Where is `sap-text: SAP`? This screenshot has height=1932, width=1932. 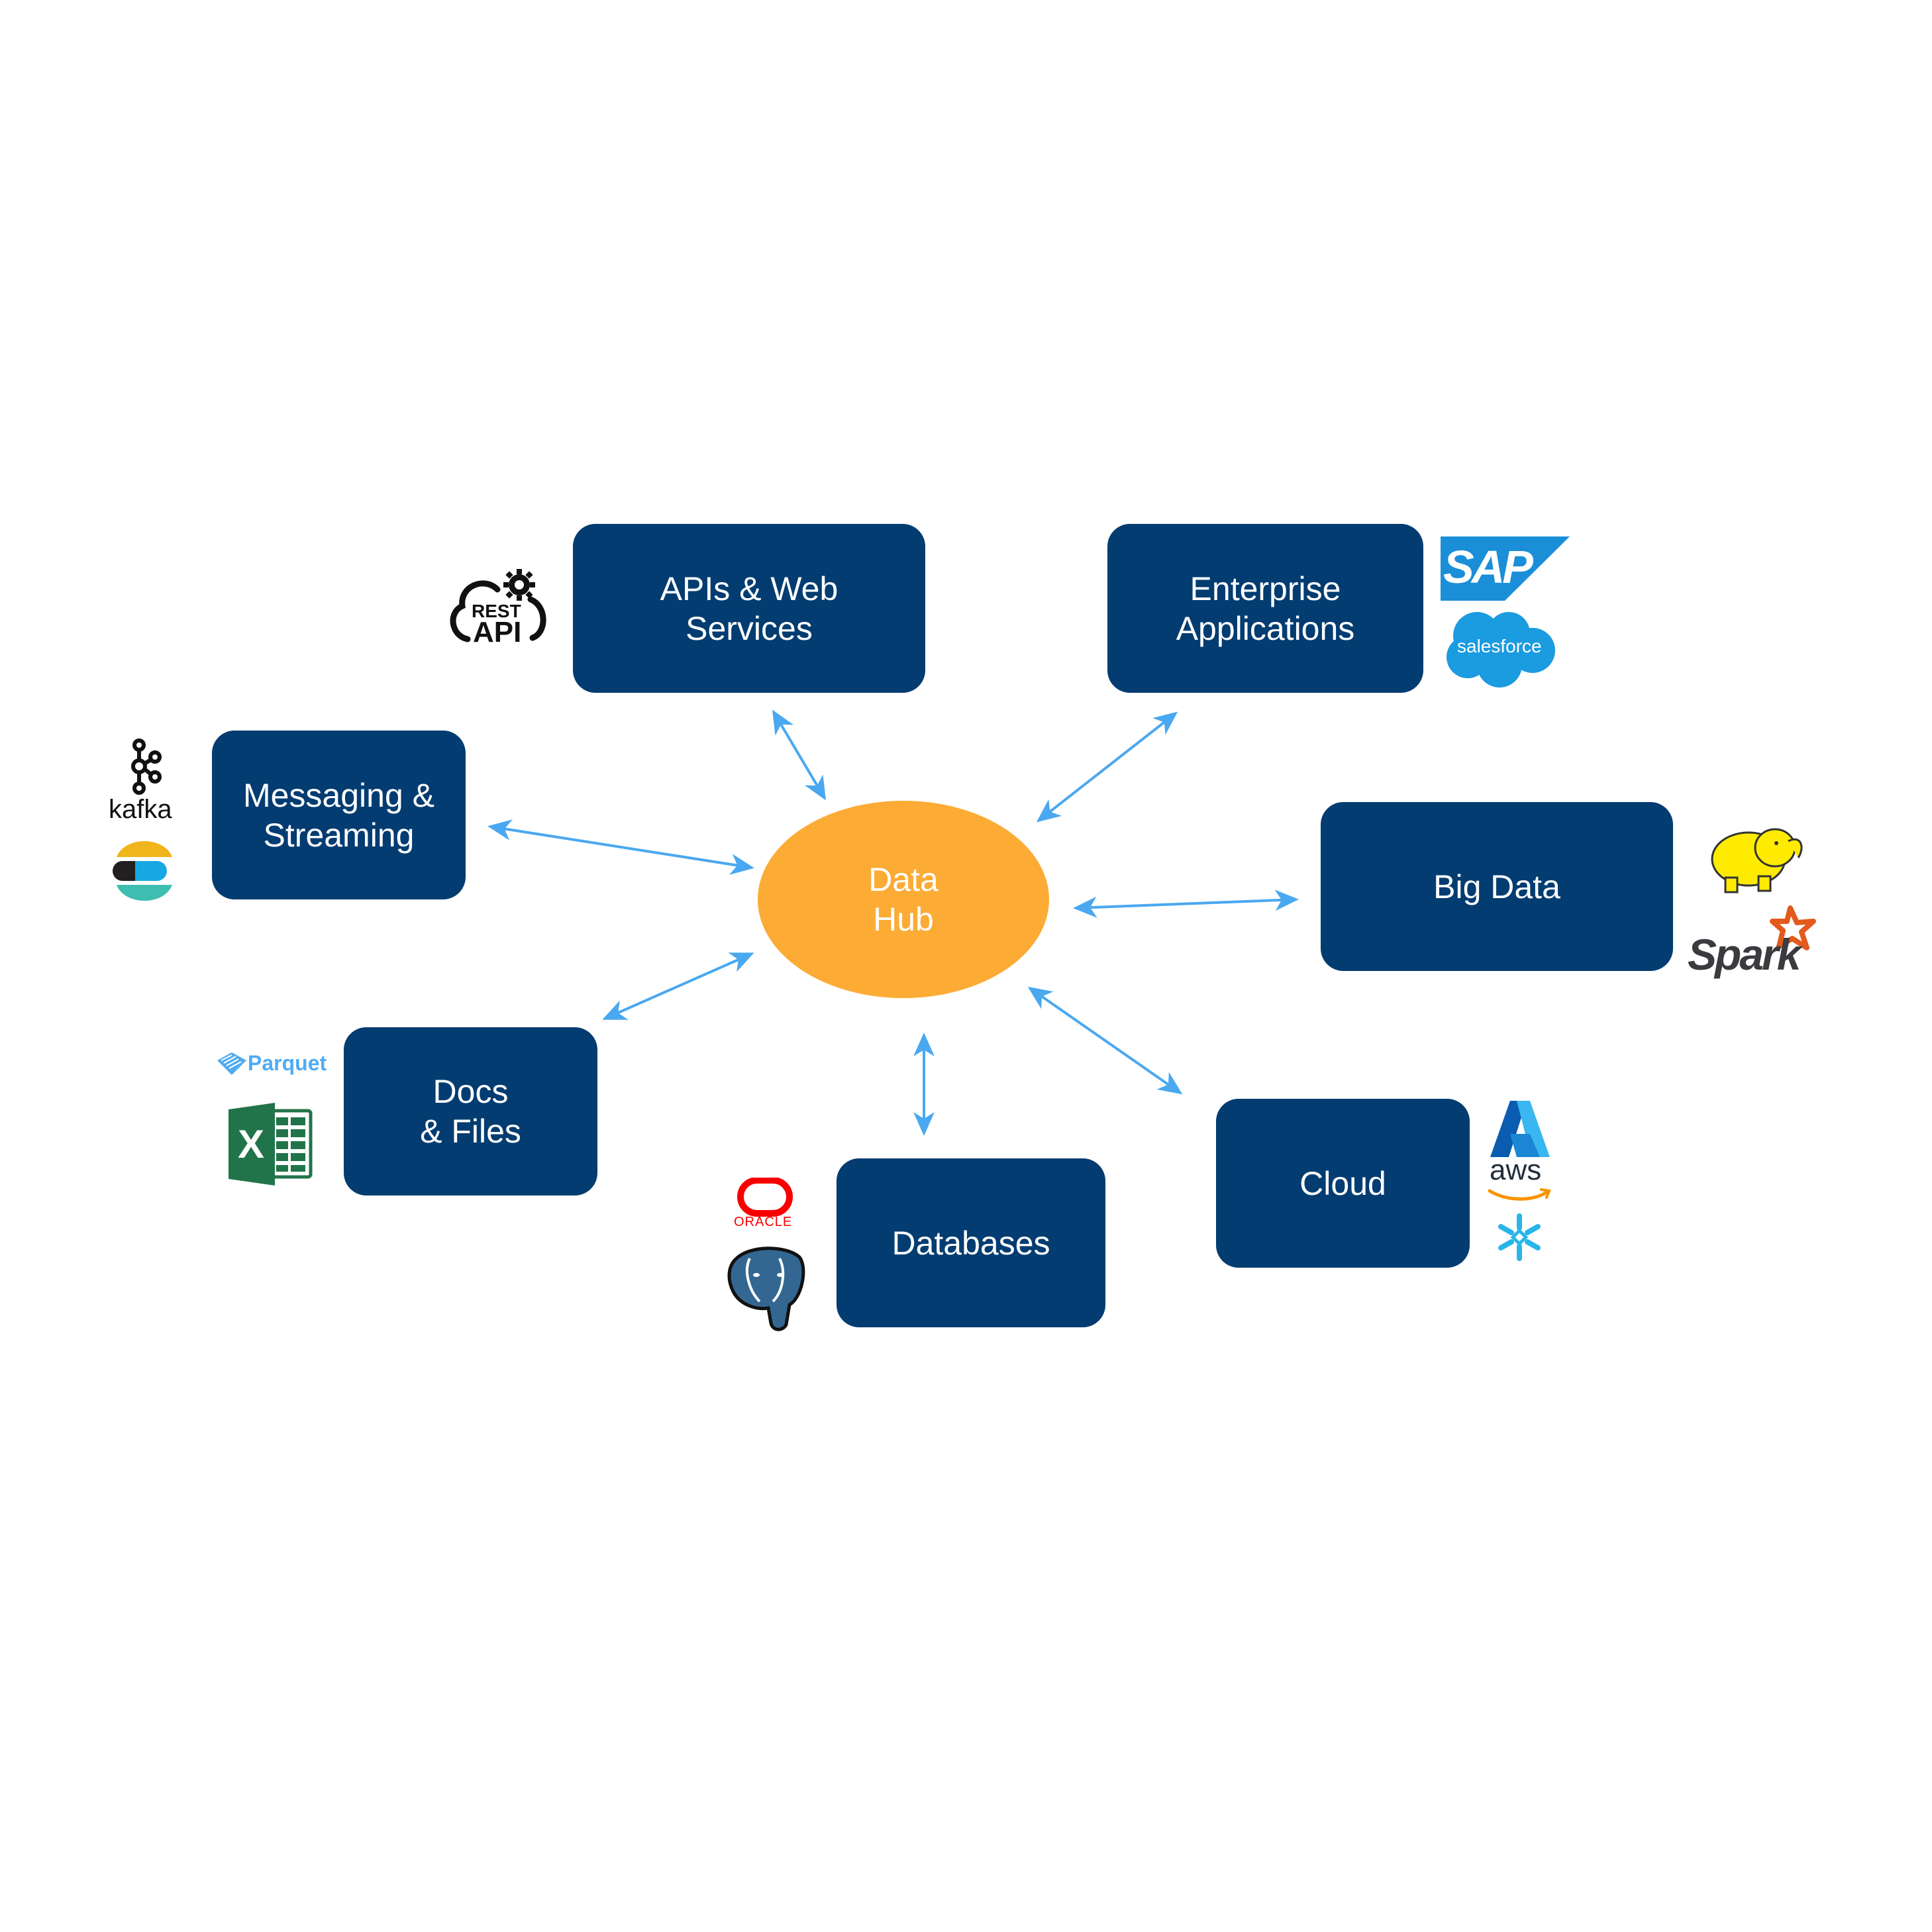 sap-text: SAP is located at coordinates (1488, 567).